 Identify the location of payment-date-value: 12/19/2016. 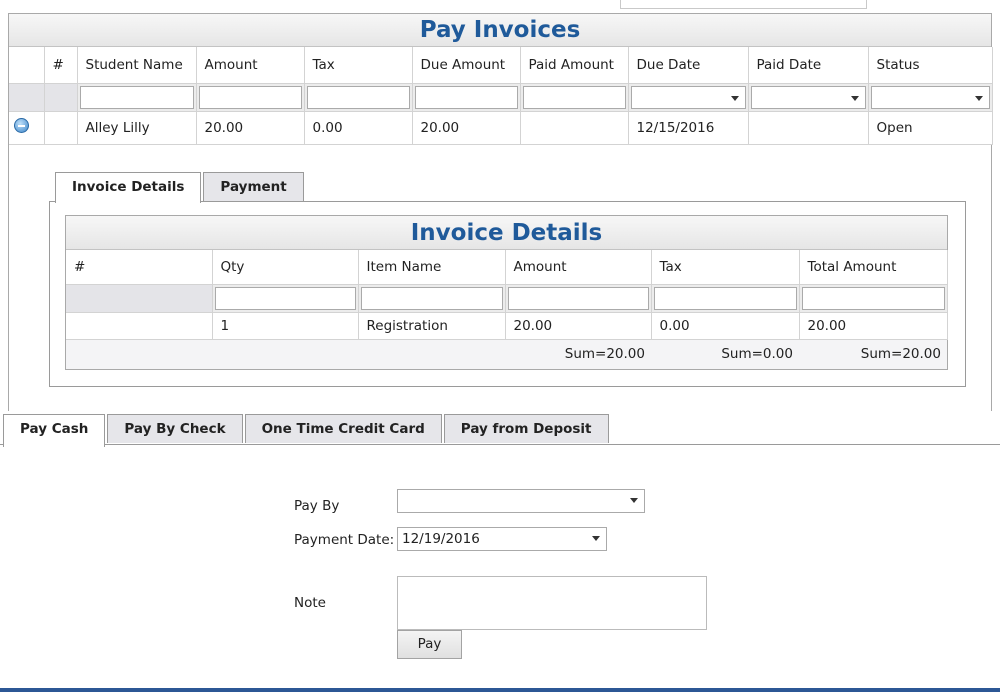
(441, 539).